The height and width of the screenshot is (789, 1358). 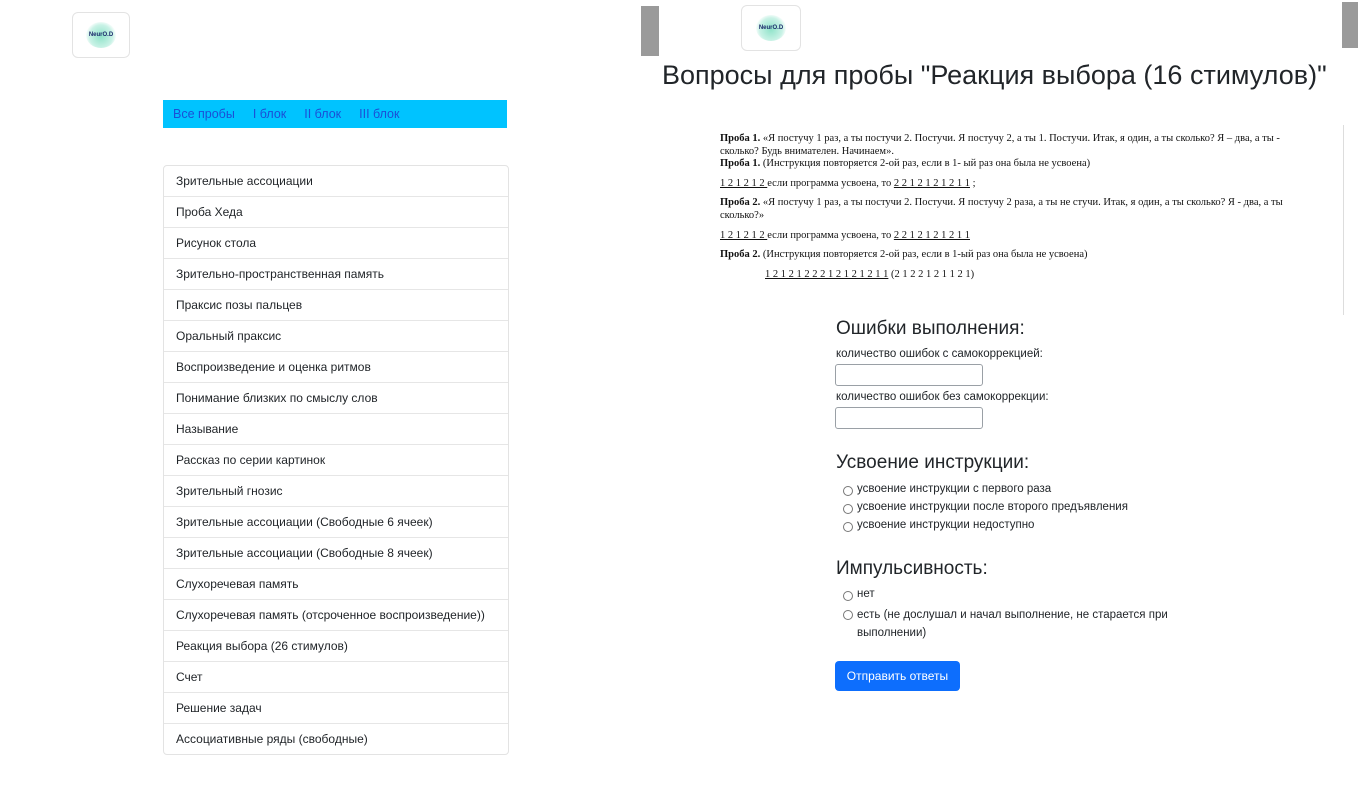 I want to click on list-item: Понимание близких по смыслу слов, so click(x=336, y=397).